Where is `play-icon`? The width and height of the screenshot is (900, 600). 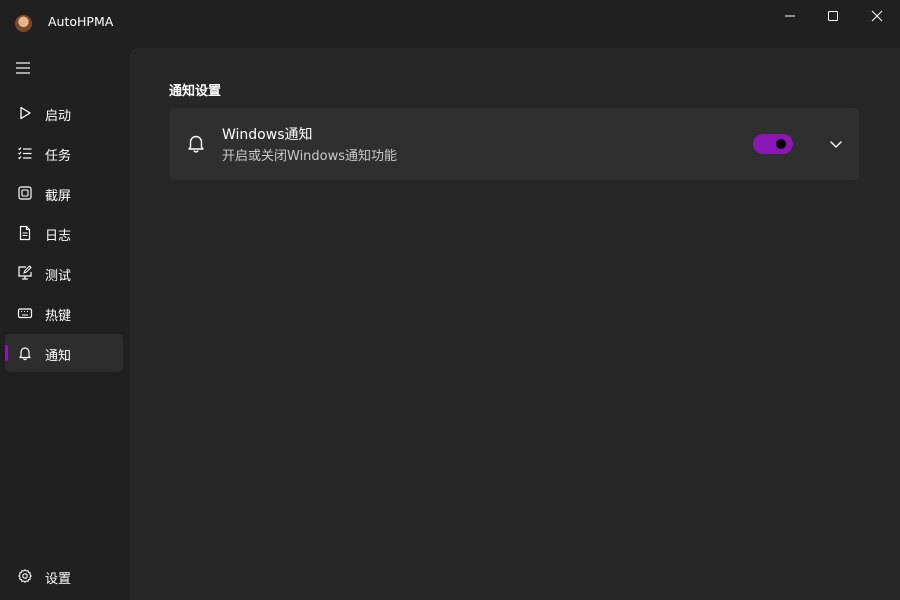
play-icon is located at coordinates (25, 113).